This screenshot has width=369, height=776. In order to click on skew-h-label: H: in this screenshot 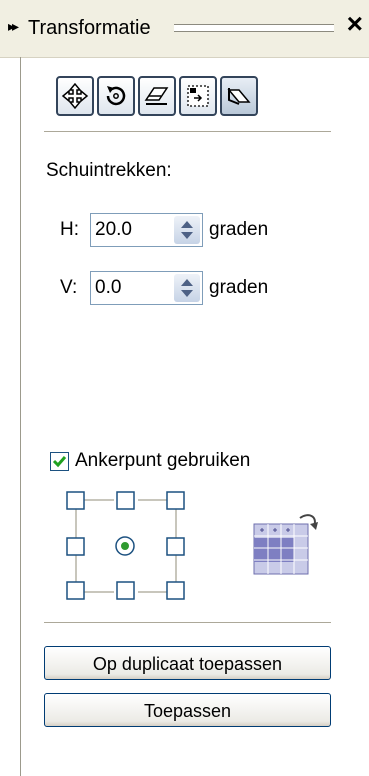, I will do `click(69, 229)`.